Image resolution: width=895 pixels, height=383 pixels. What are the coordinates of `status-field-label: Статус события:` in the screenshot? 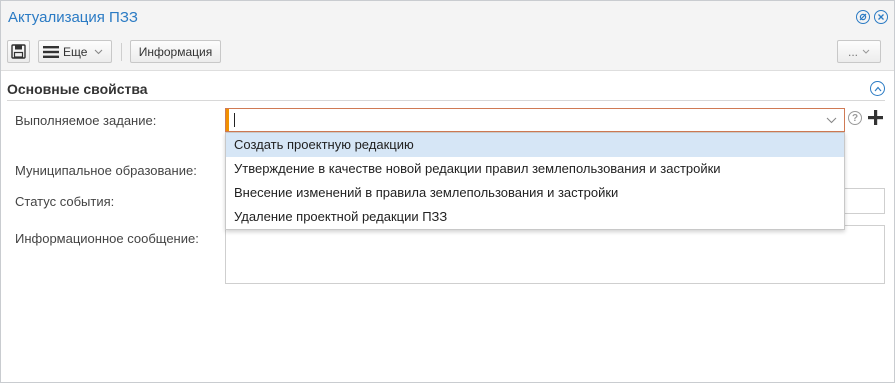 It's located at (65, 201).